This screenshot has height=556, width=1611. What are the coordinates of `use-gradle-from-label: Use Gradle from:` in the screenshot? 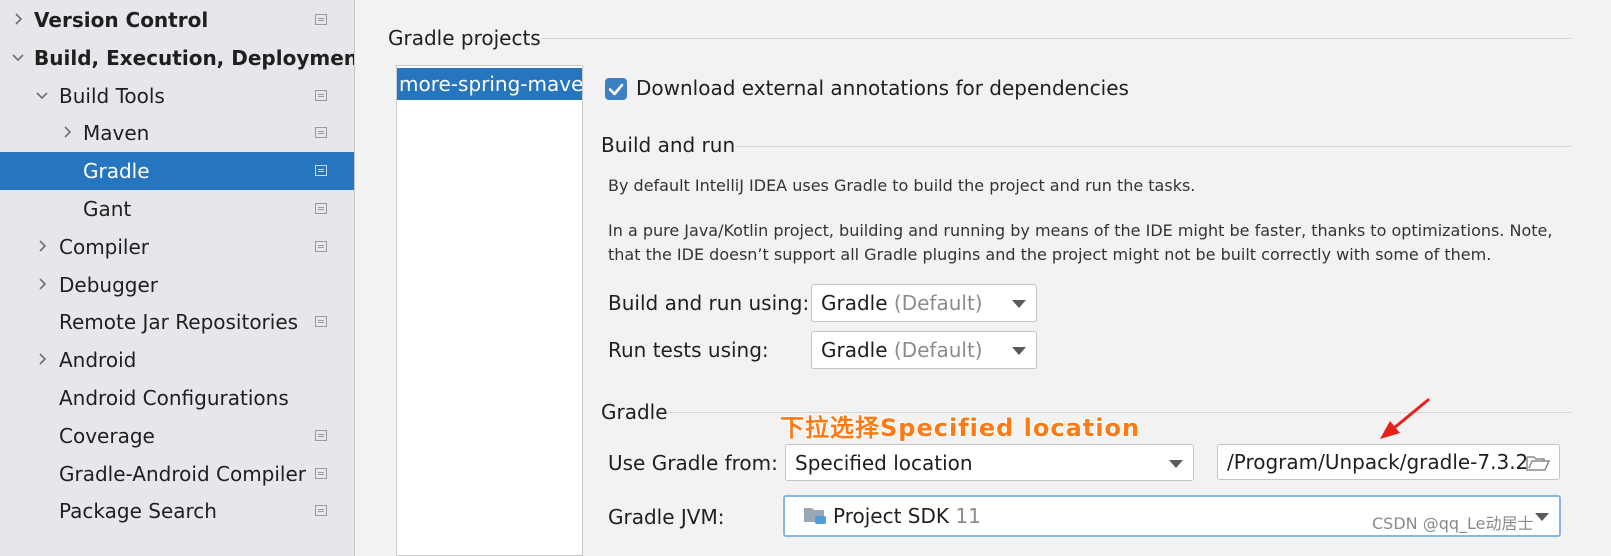 It's located at (693, 463).